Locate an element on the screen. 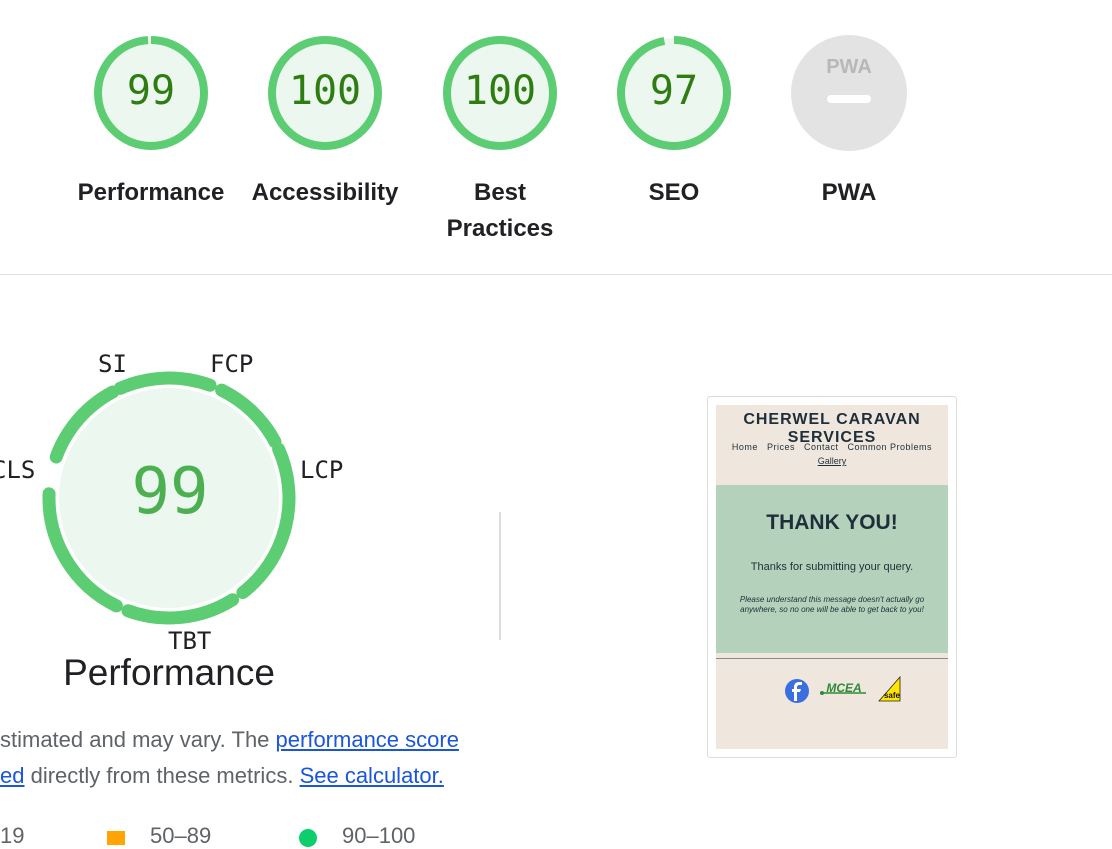  see-calculator-link: See calculator. is located at coordinates (372, 775).